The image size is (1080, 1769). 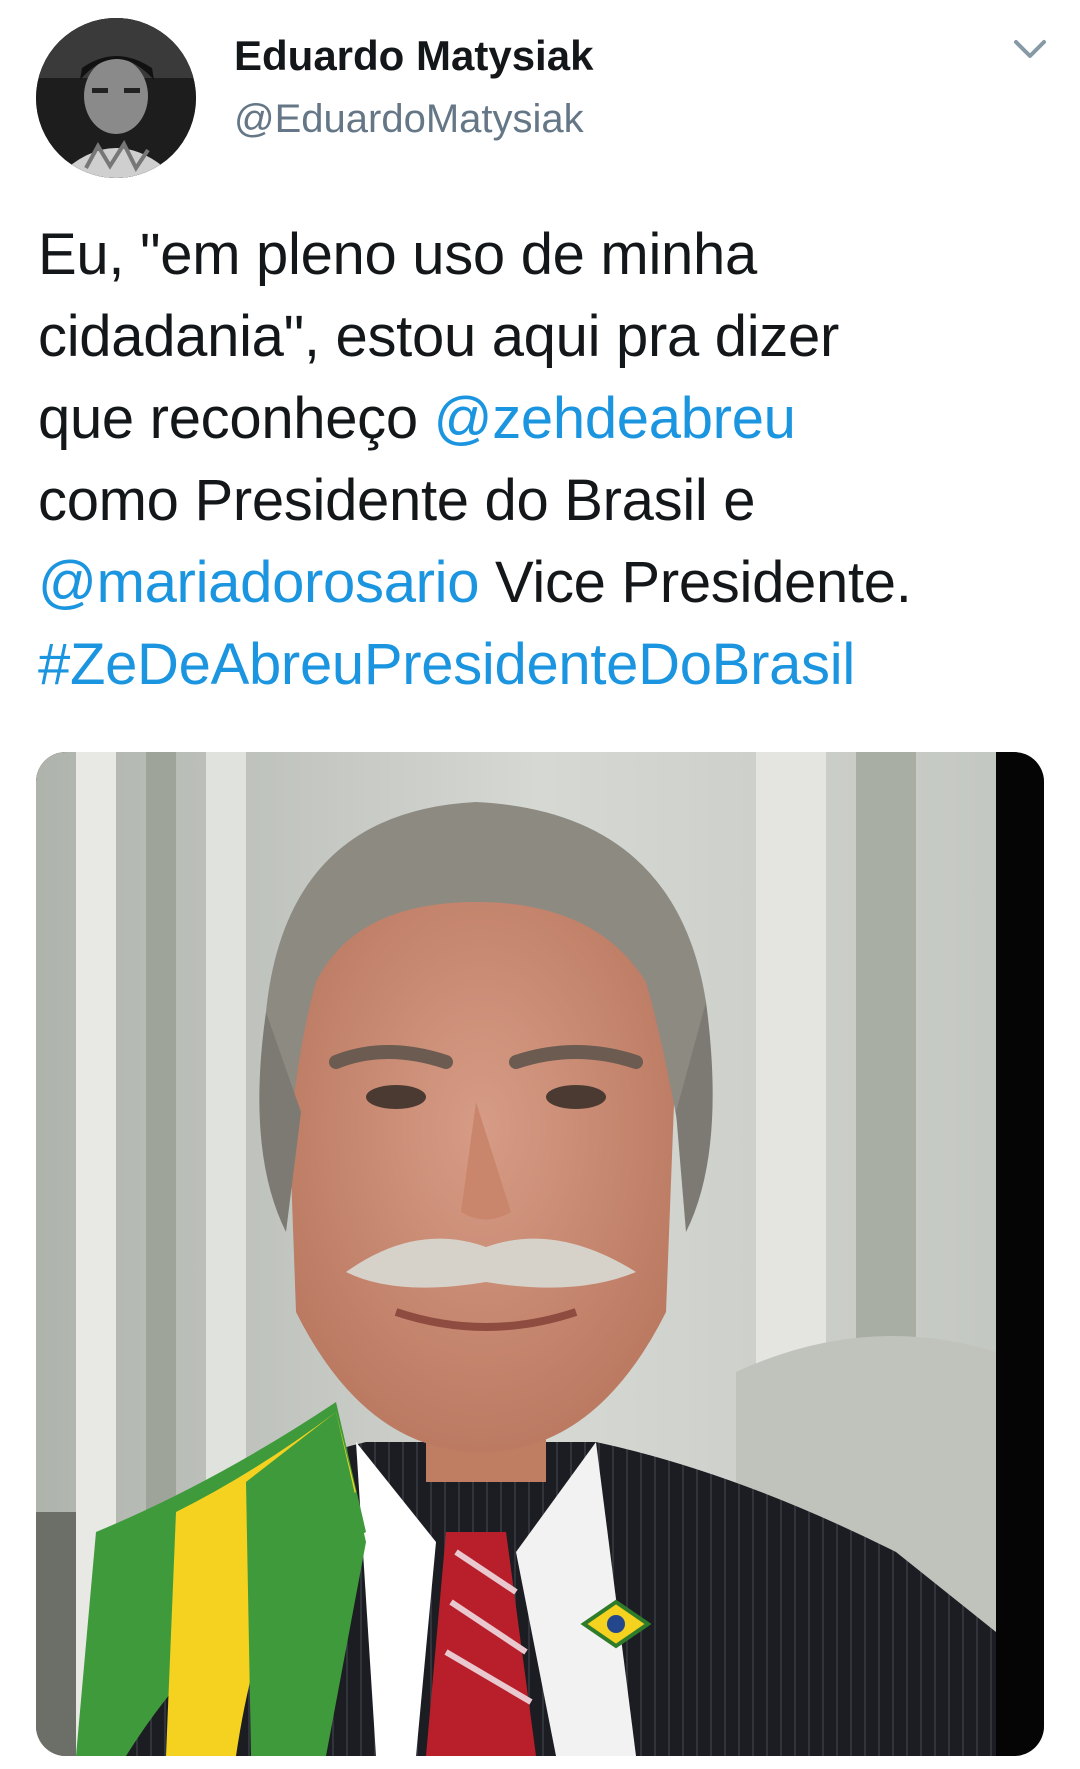 I want to click on tweet-text-line: @mariadorosario Vice Presidente., so click(x=543, y=583).